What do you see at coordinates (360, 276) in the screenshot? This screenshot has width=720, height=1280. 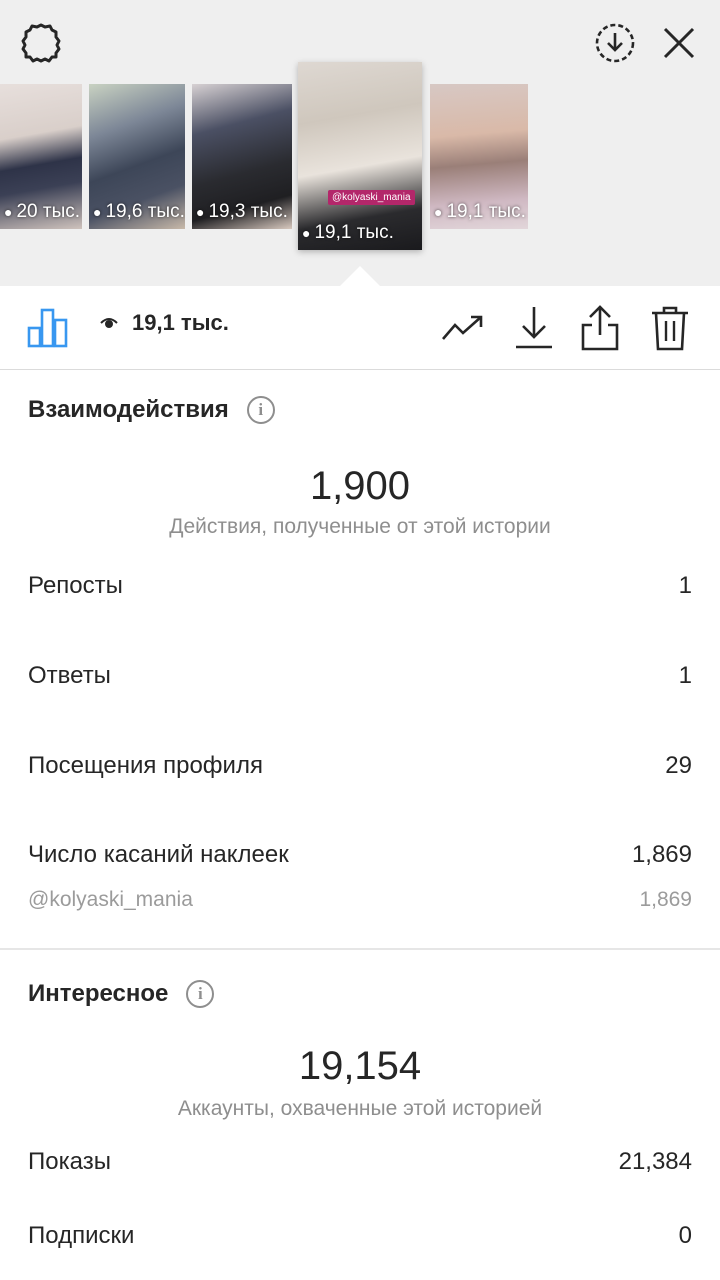 I see `selection-pointer` at bounding box center [360, 276].